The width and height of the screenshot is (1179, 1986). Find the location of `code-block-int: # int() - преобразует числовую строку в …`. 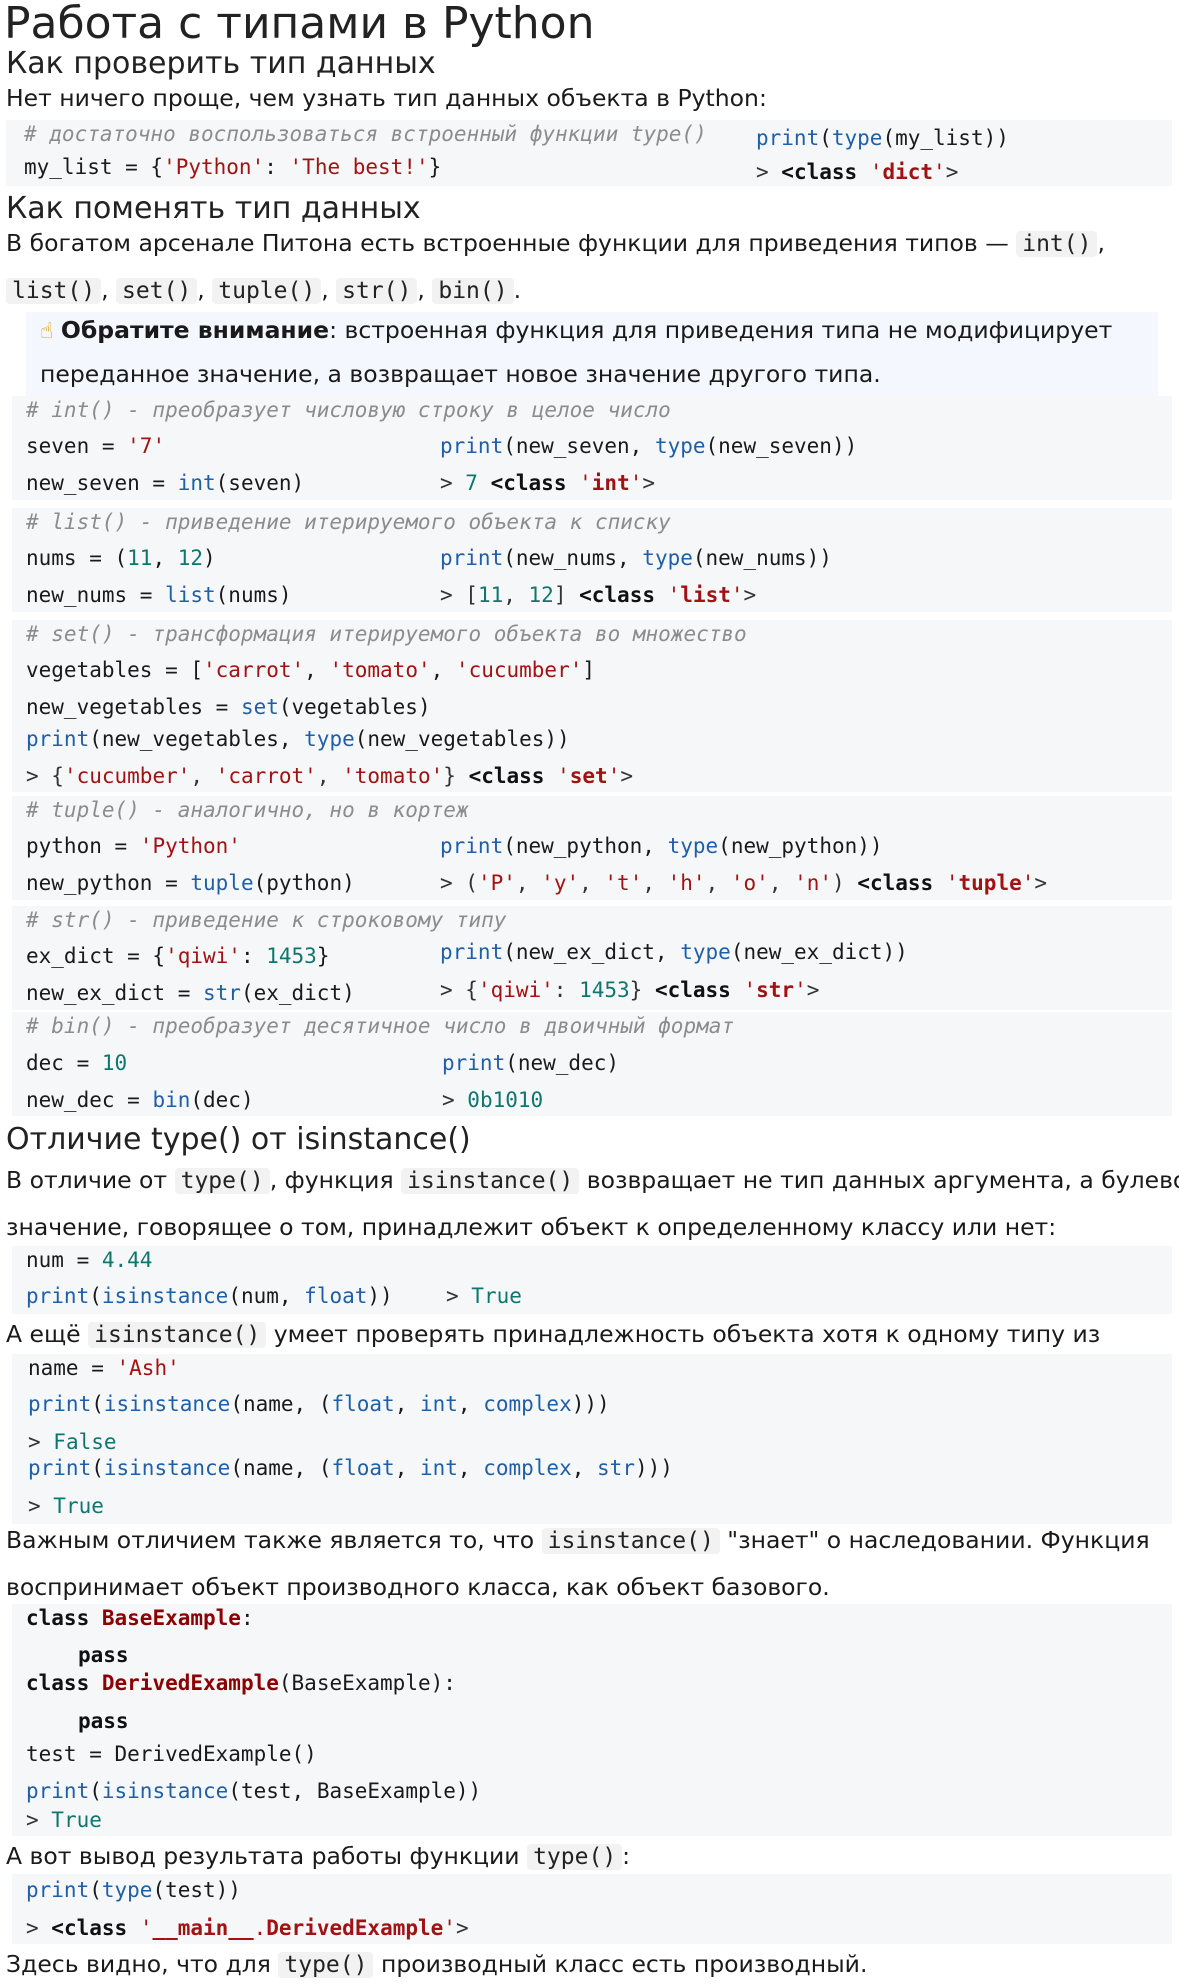

code-block-int: # int() - преобразует числовую строку в … is located at coordinates (592, 448).